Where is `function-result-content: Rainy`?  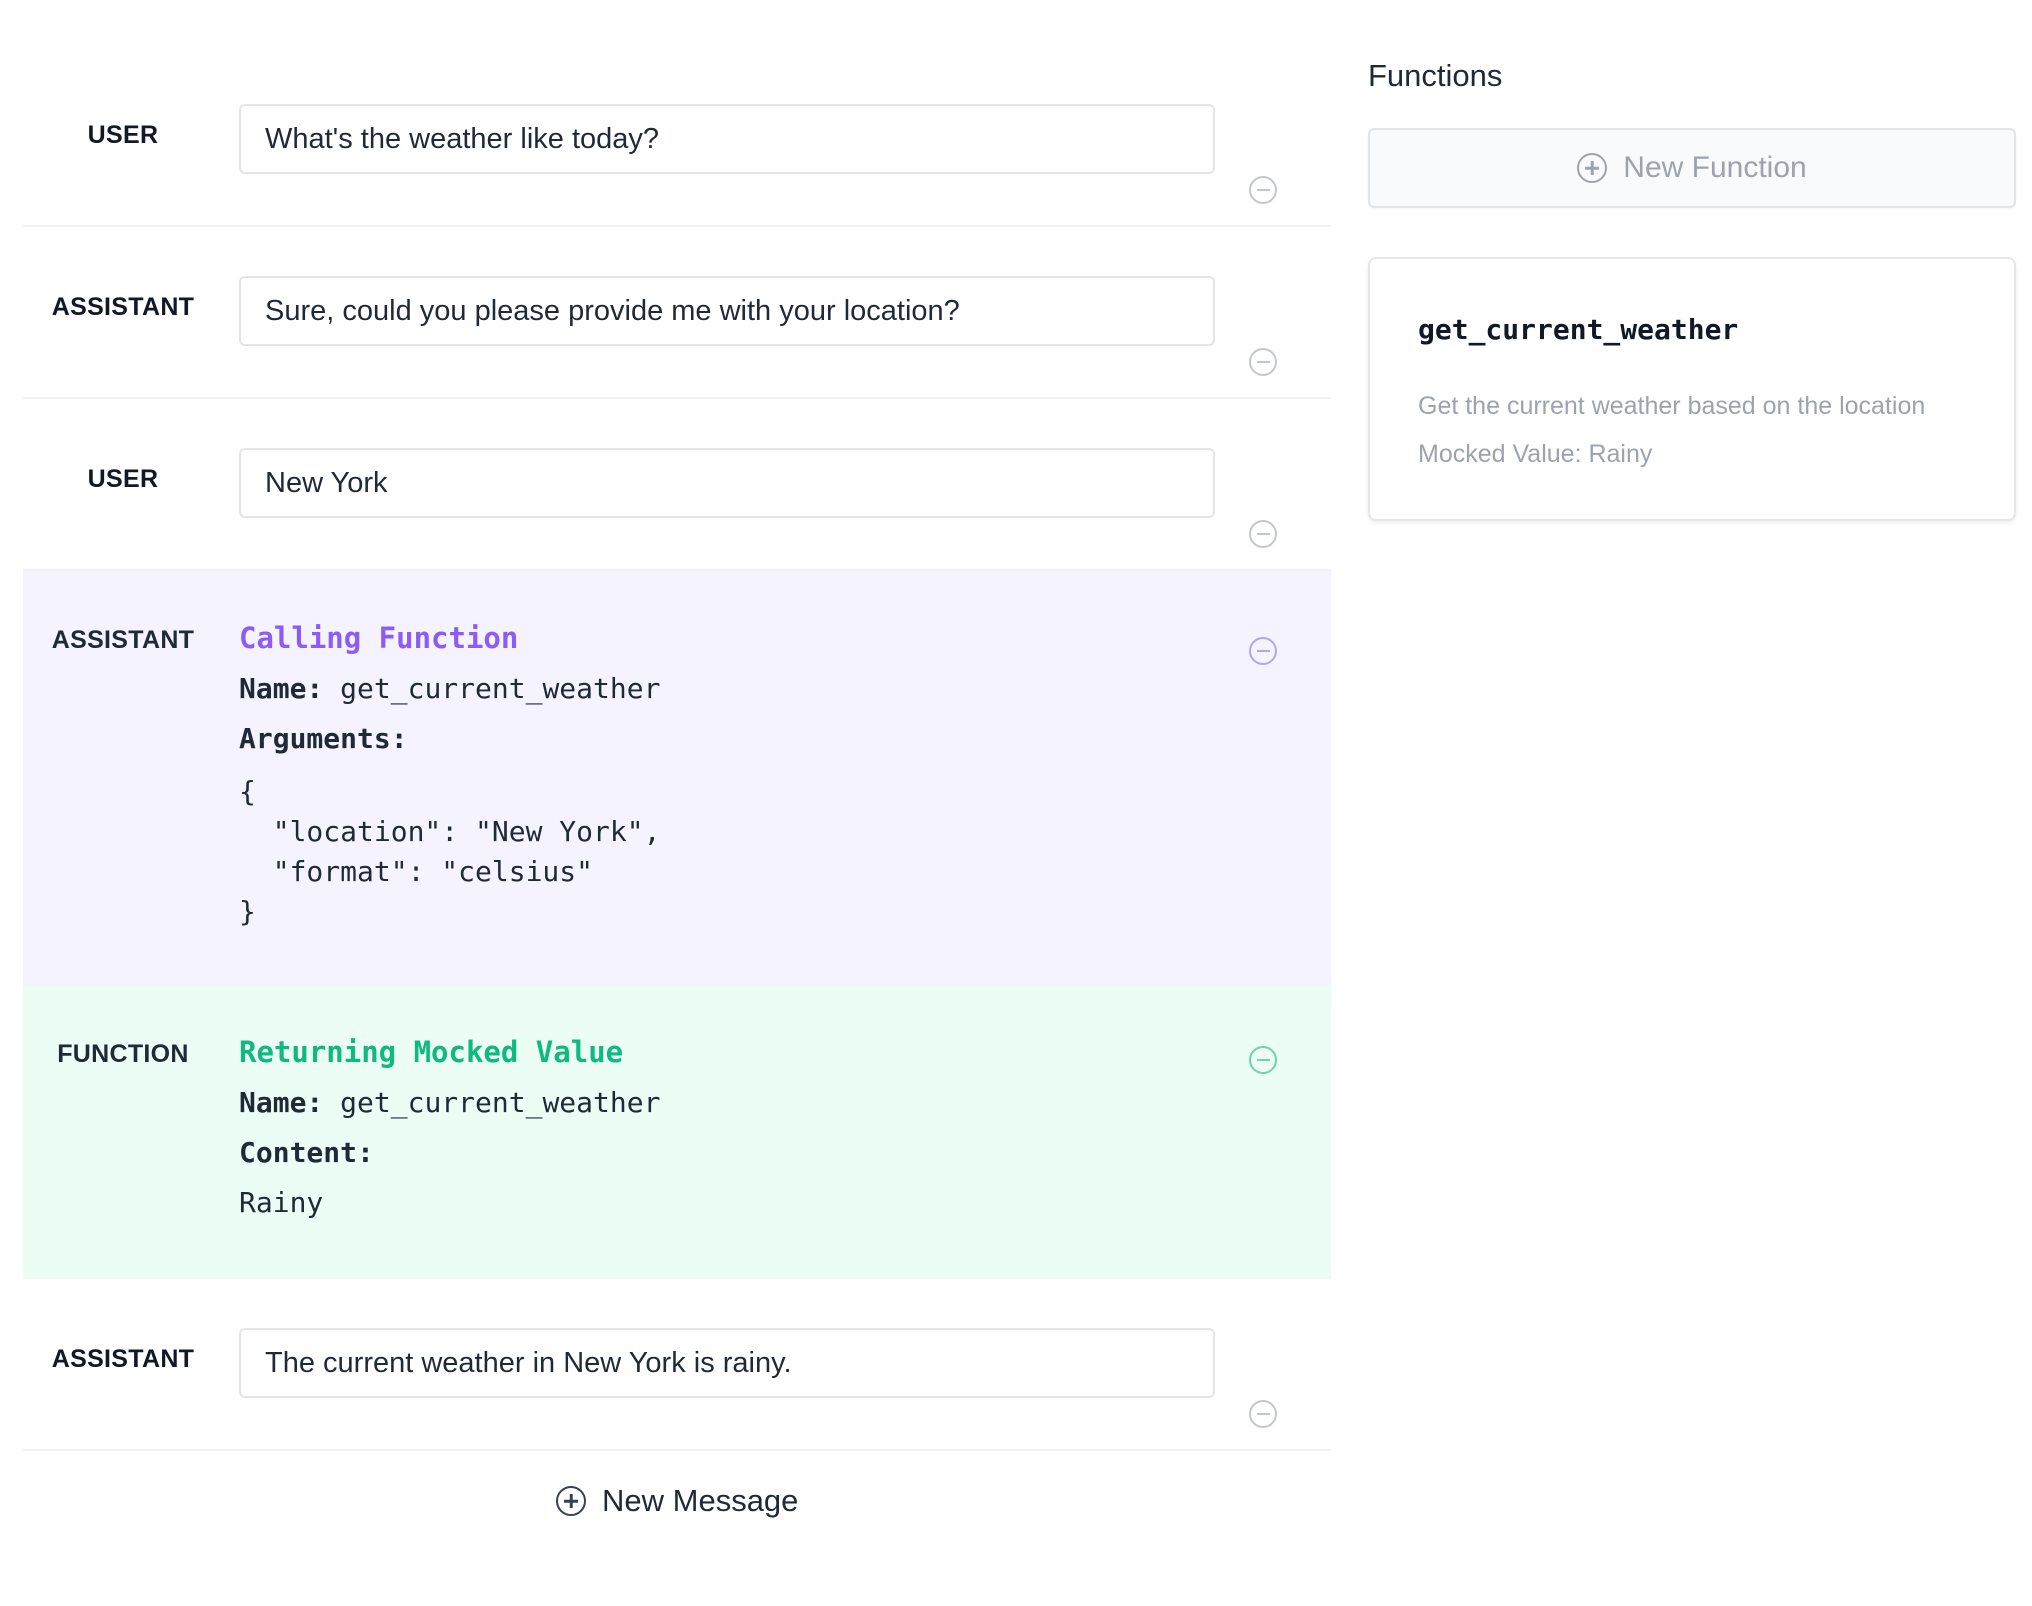 function-result-content: Rainy is located at coordinates (281, 1202).